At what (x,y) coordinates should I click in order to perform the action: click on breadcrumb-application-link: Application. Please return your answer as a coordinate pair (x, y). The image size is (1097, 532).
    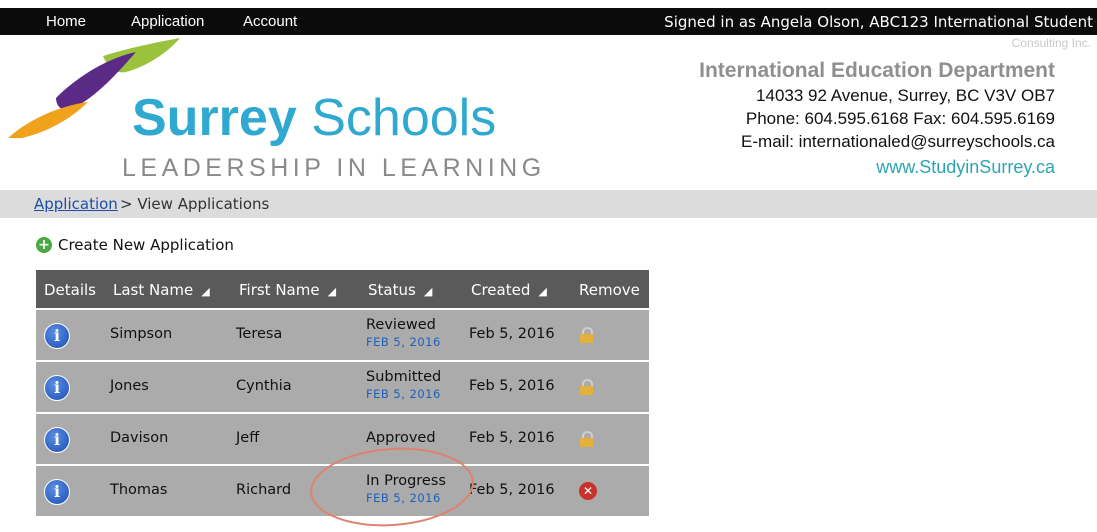
    Looking at the image, I should click on (76, 204).